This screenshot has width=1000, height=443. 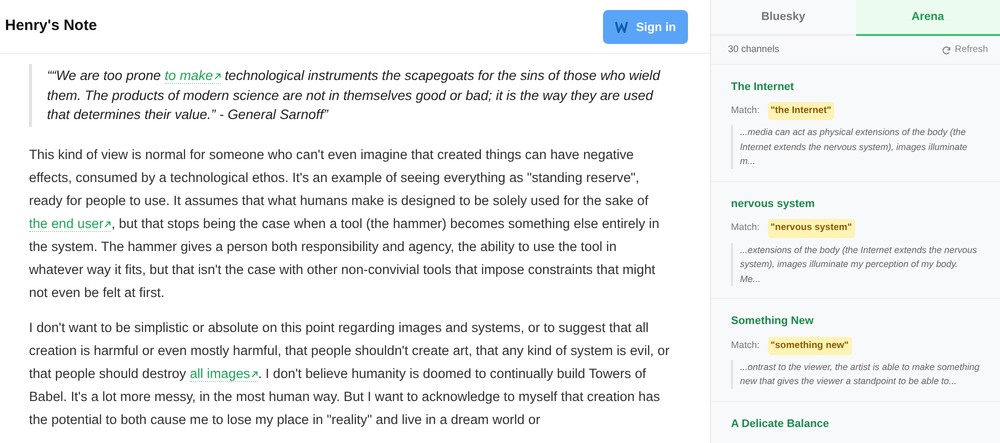 What do you see at coordinates (965, 50) in the screenshot?
I see `refresh-button: Refresh` at bounding box center [965, 50].